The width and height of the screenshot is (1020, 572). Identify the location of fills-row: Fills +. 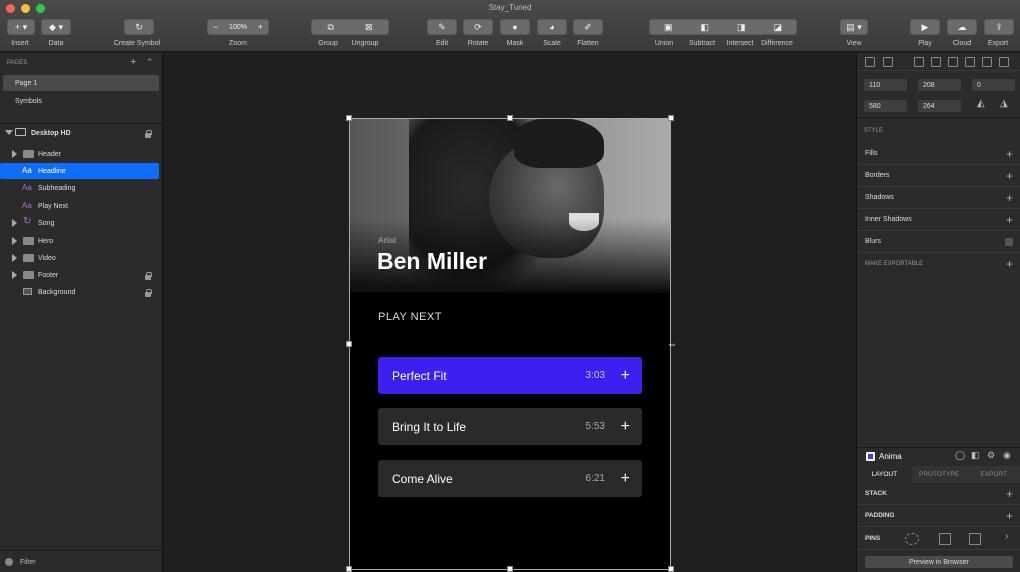
(938, 154).